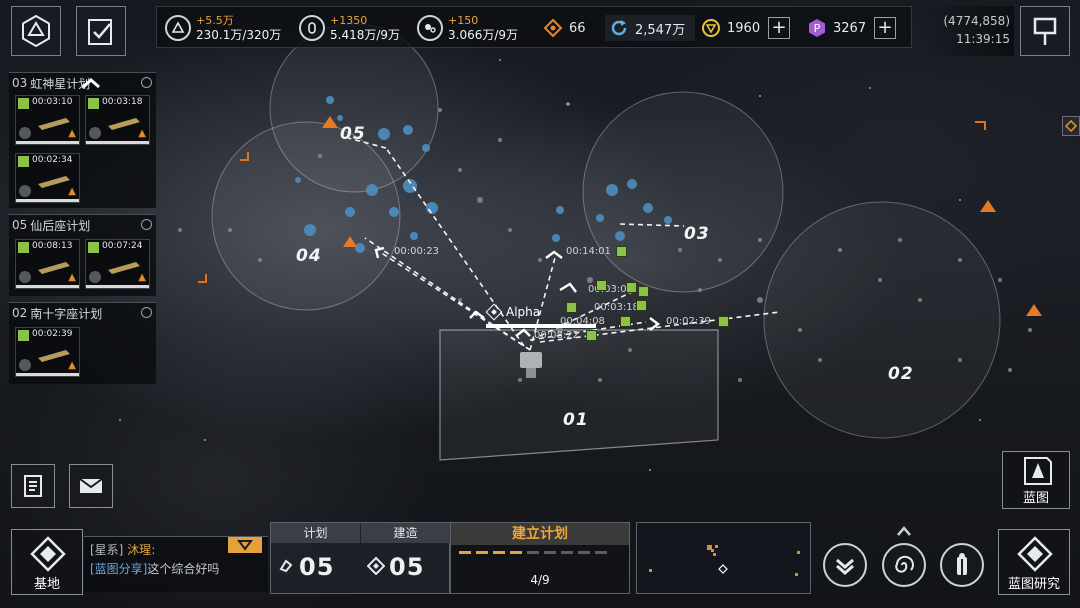 The height and width of the screenshot is (608, 1080). I want to click on minimap, so click(723, 558).